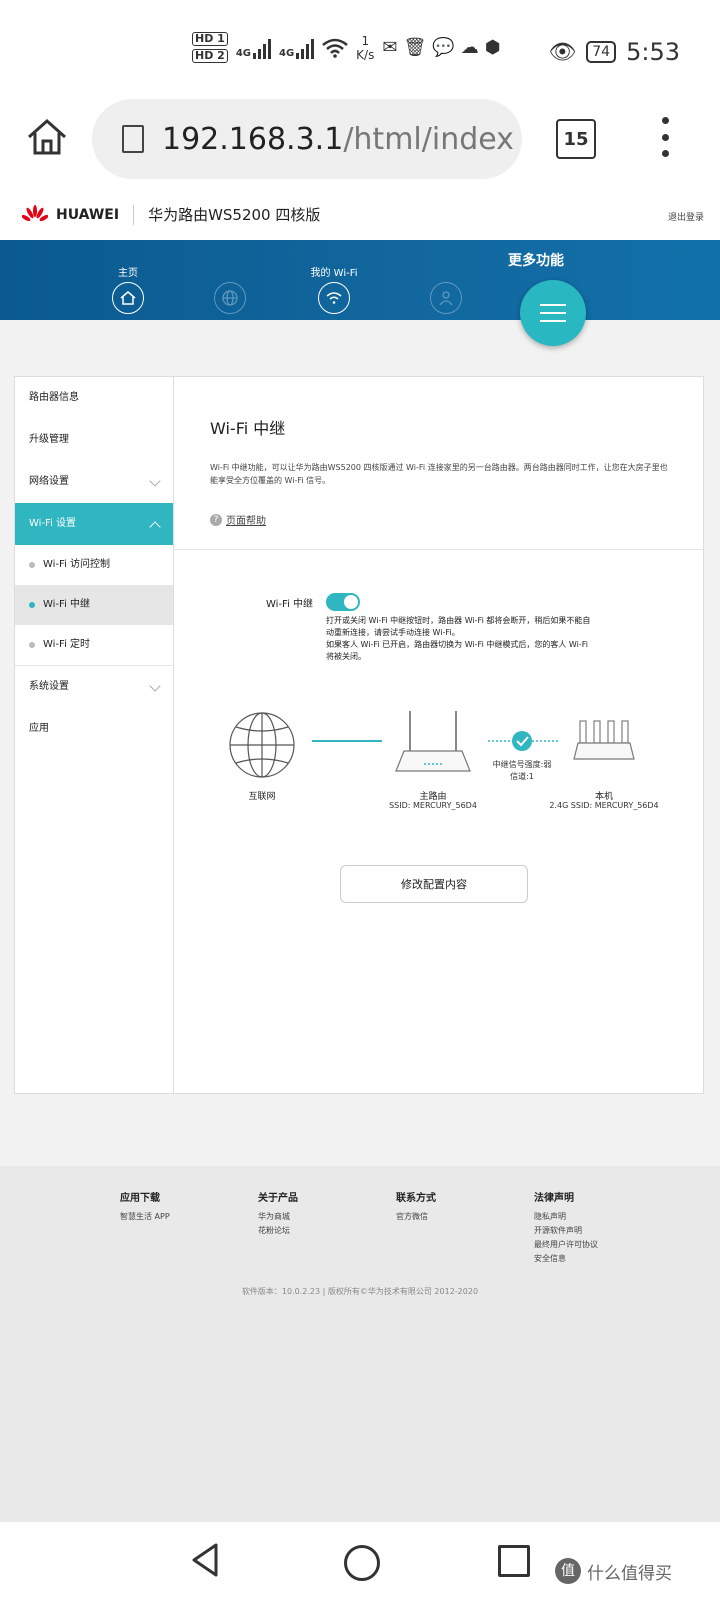 This screenshot has height=1600, width=720. I want to click on hd2-label: HD 2, so click(210, 56).